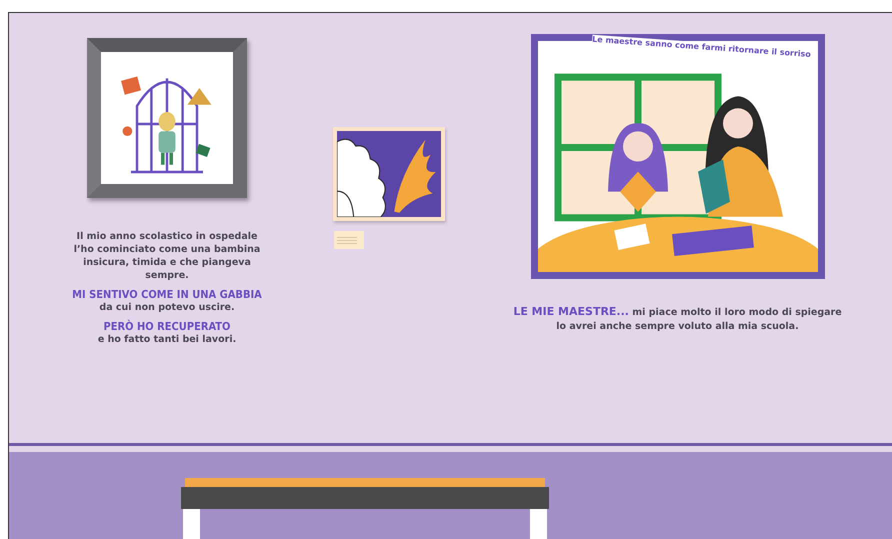 This screenshot has height=539, width=892. I want to click on label-card, so click(349, 240).